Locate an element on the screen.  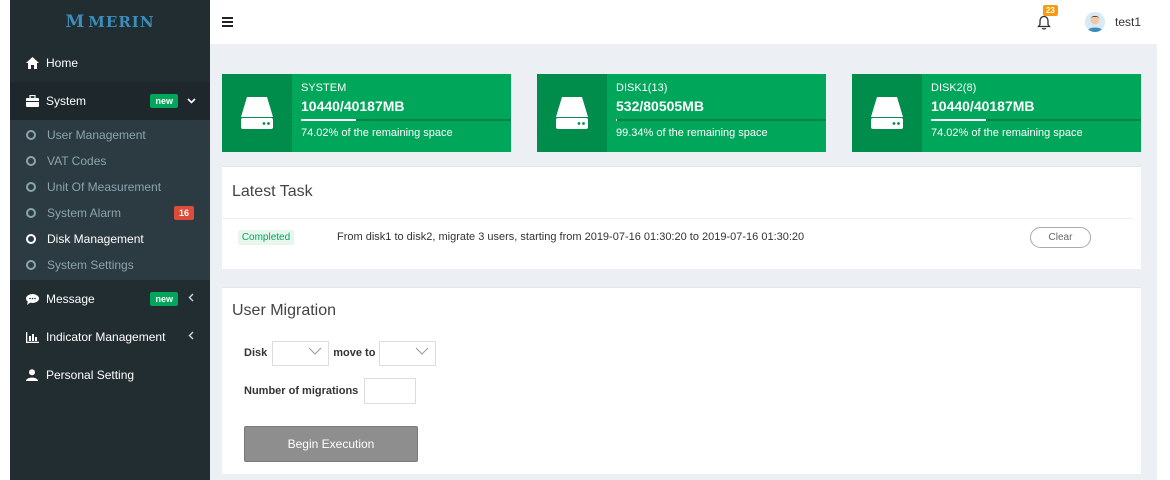
sidebar-item-indicator-management: Indicator Management is located at coordinates (110, 337).